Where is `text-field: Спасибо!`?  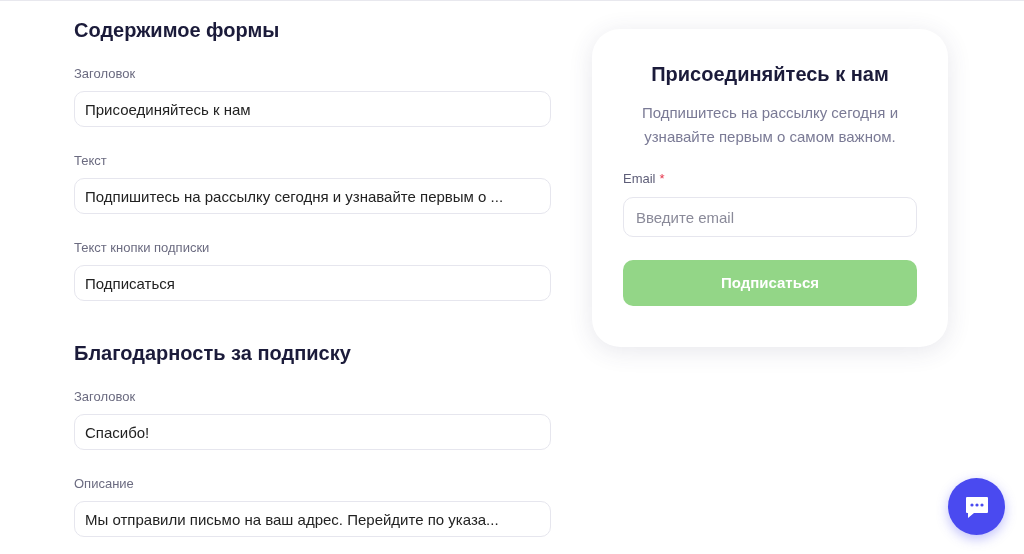
text-field: Спасибо! is located at coordinates (312, 432).